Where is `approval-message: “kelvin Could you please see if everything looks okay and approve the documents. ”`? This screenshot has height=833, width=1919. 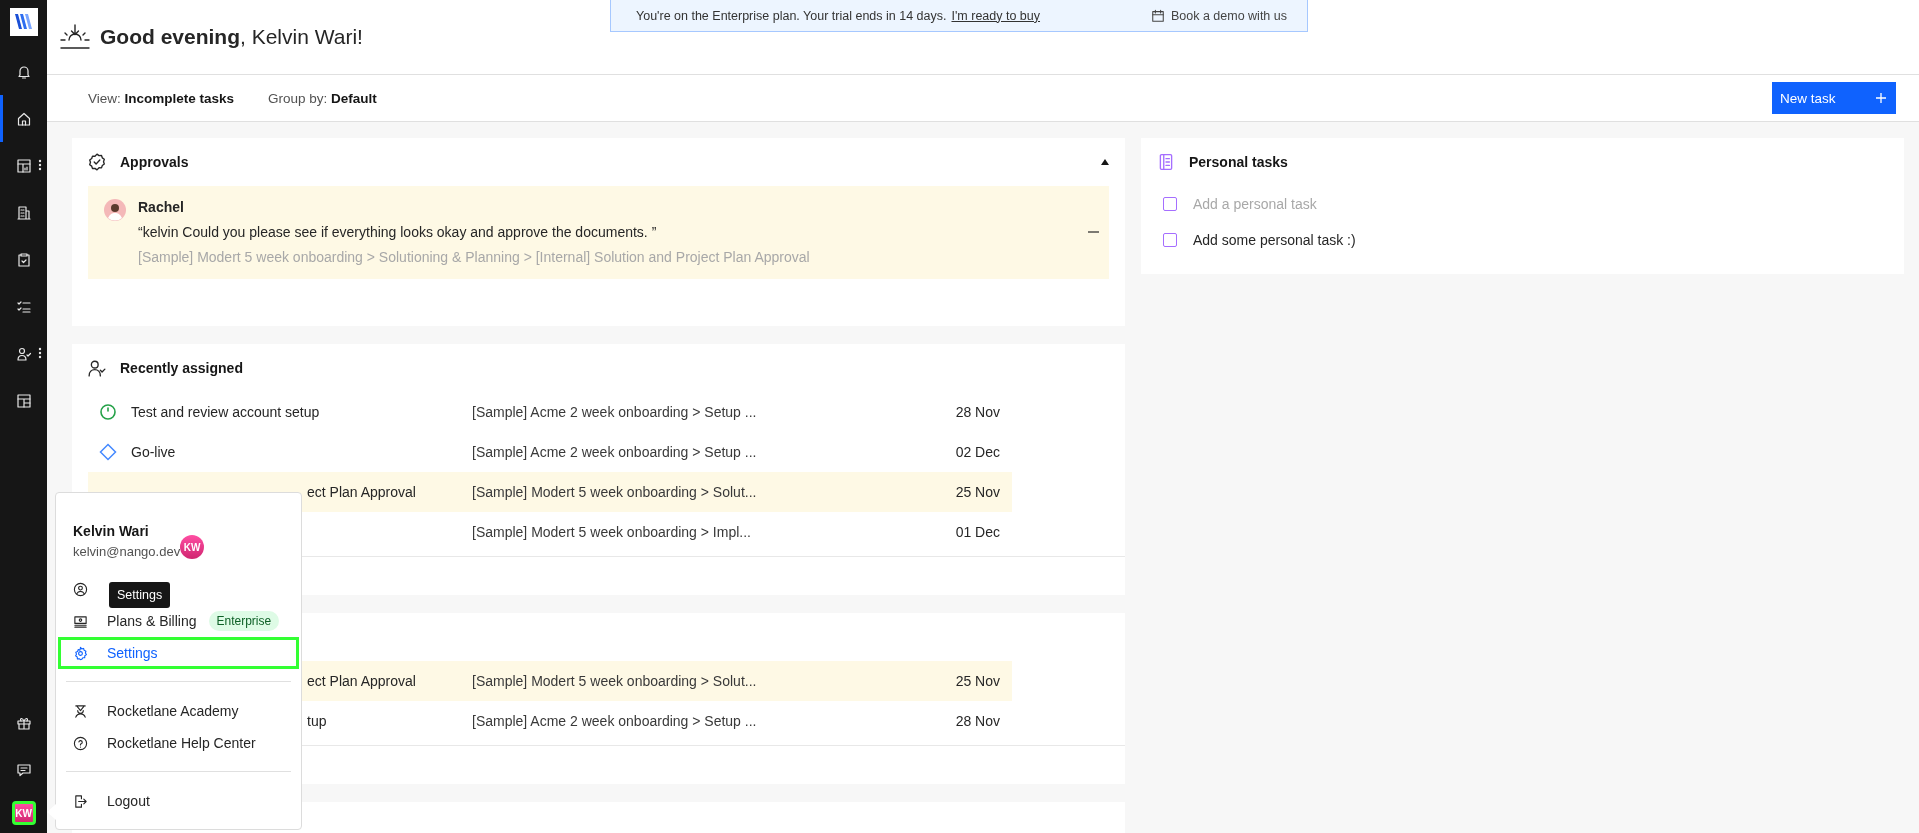
approval-message: “kelvin Could you please see if everything looks okay and approve the documents. ” is located at coordinates (398, 232).